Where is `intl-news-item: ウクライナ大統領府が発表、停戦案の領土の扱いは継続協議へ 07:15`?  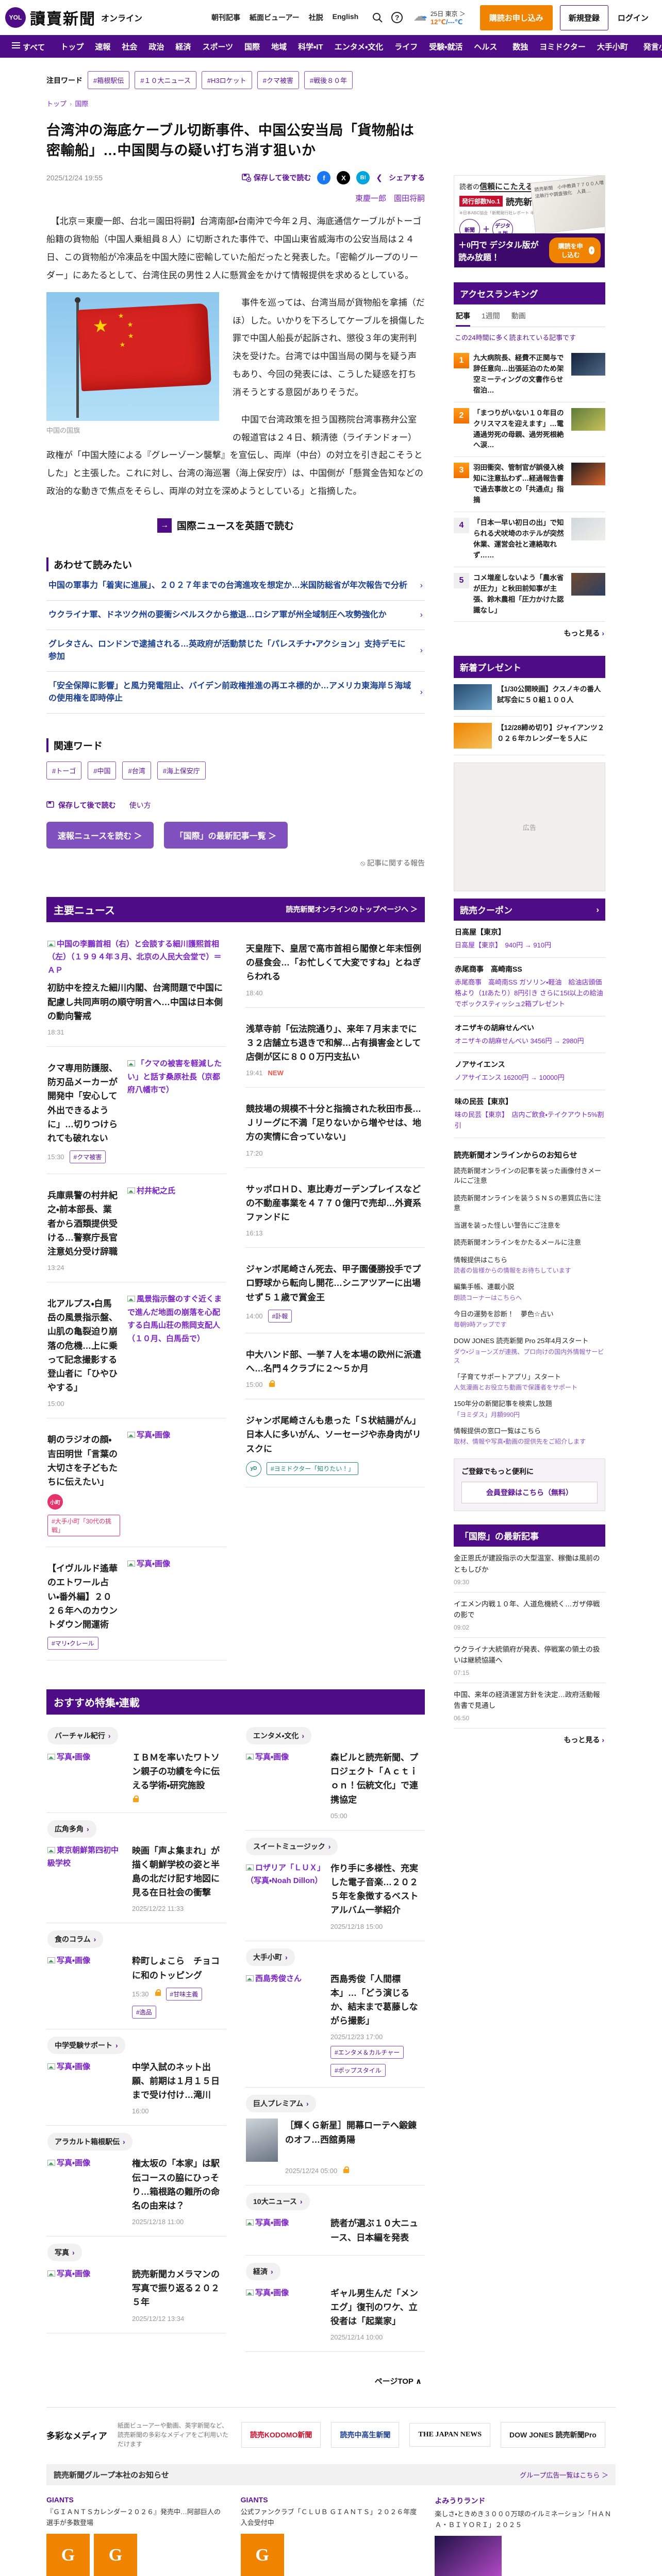 intl-news-item: ウクライナ大統領府が発表、停戦案の領土の扱いは継続協議へ 07:15 is located at coordinates (529, 1660).